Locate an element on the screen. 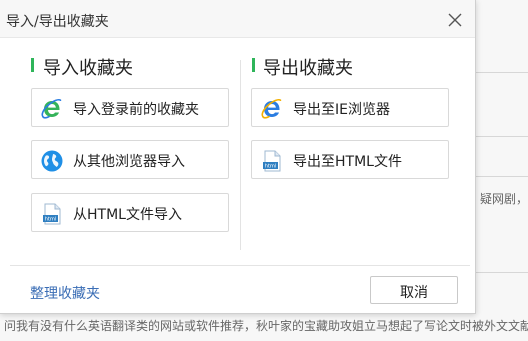 The height and width of the screenshot is (341, 528). import-from-html-label: 从HTML文件导入 is located at coordinates (127, 215).